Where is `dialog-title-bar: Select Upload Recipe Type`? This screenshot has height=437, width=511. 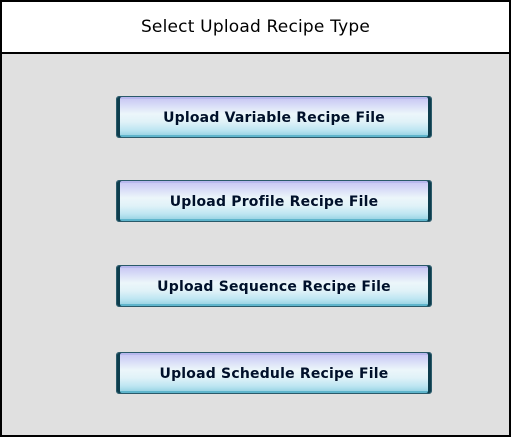
dialog-title-bar: Select Upload Recipe Type is located at coordinates (255, 28).